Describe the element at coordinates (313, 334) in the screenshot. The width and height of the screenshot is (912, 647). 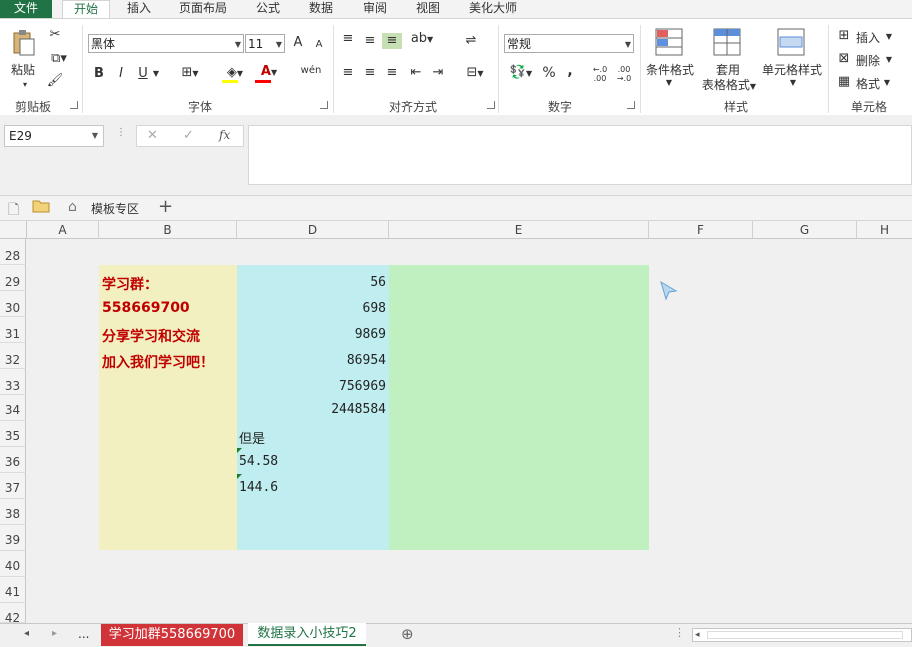
I see `cell-d31: 9869` at that location.